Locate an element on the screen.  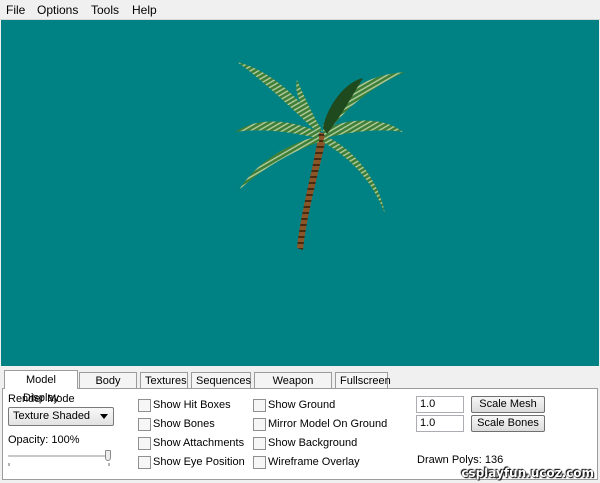
render-mode-select: Texture Shaded is located at coordinates (61, 416).